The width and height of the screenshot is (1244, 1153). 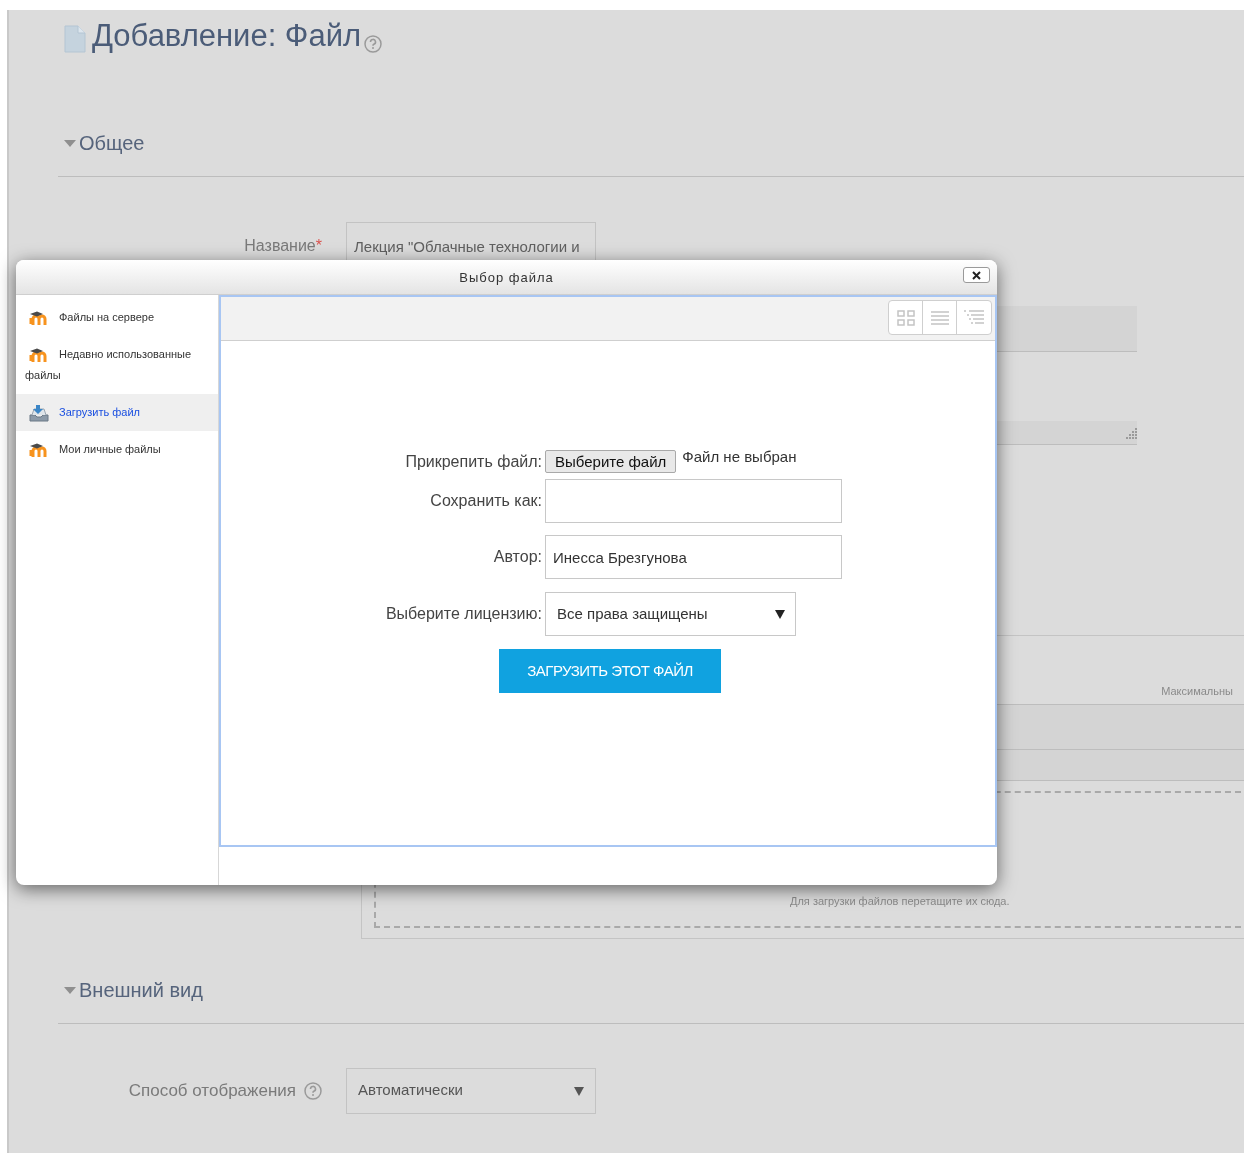 I want to click on field-label: Способ отображения, so click(x=212, y=1090).